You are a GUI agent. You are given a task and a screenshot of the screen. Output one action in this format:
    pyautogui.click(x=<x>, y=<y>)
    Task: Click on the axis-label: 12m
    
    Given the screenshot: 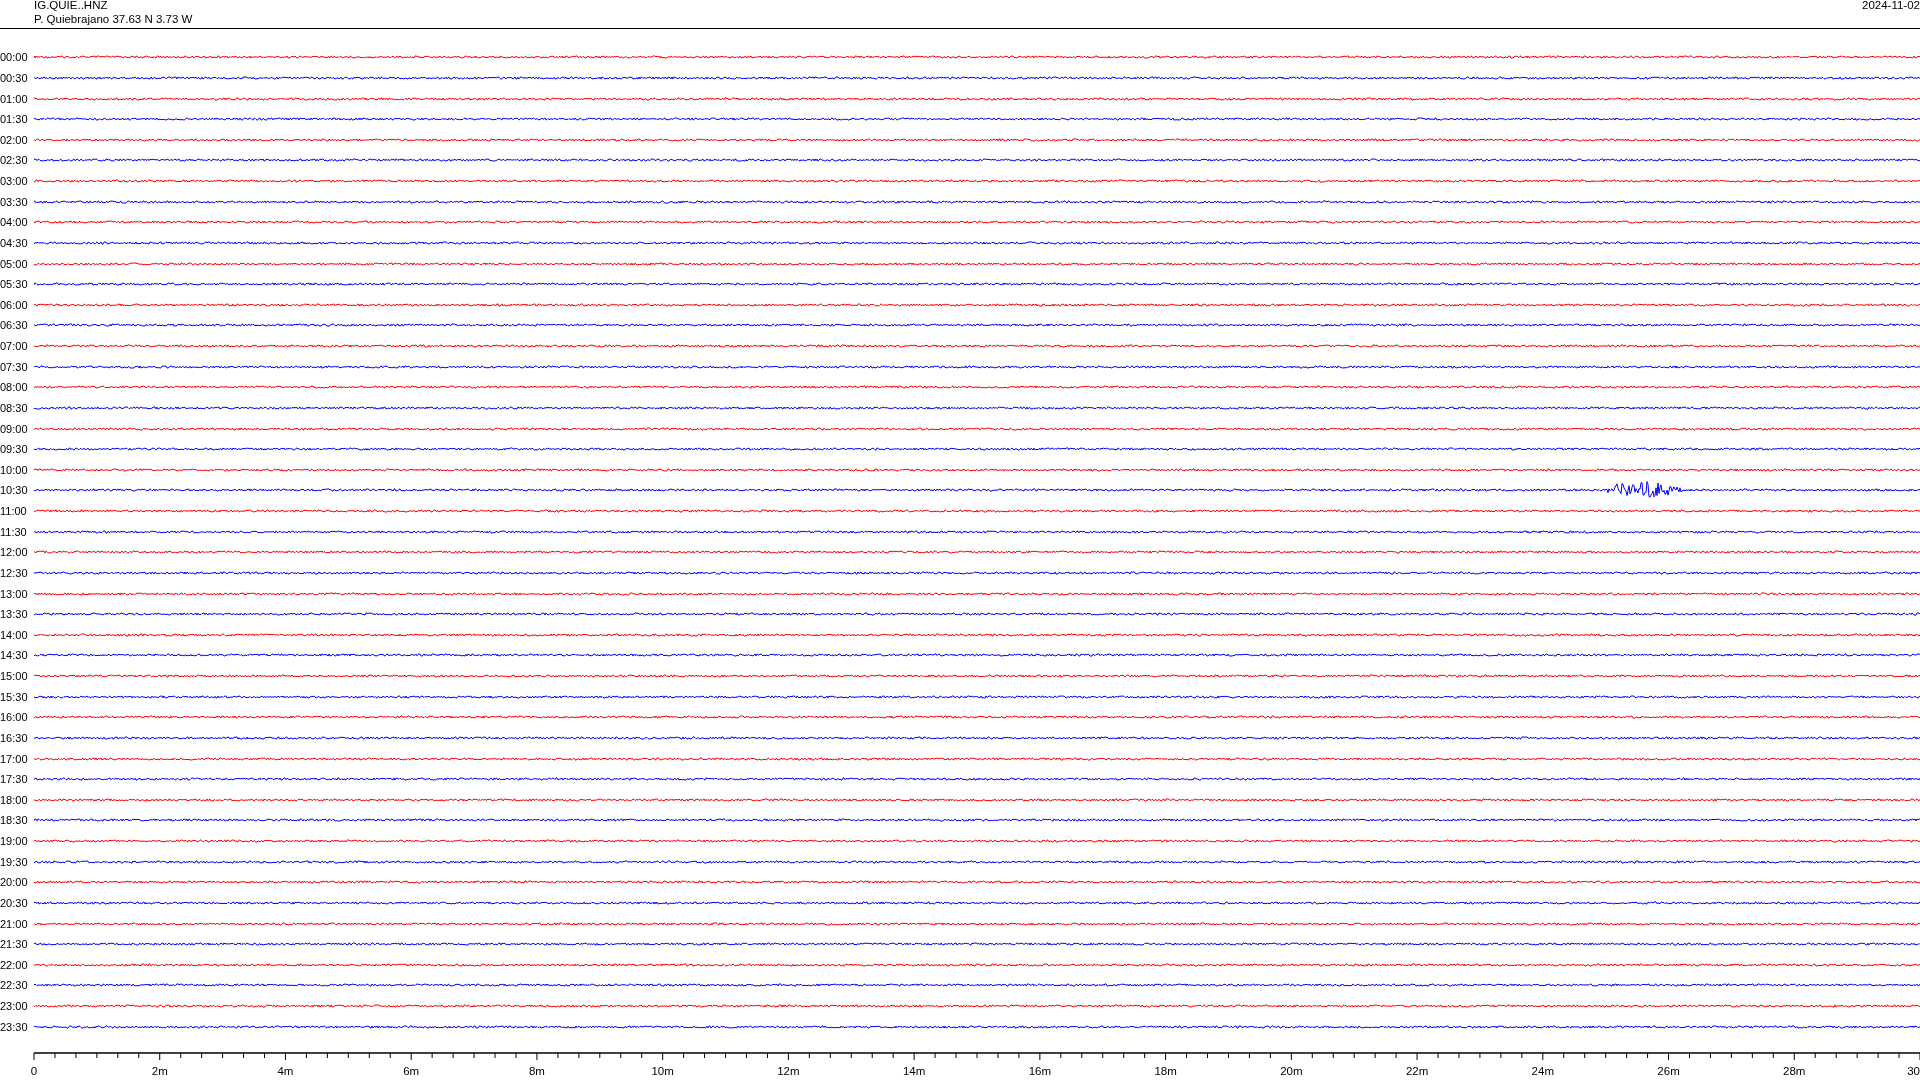 What is the action you would take?
    pyautogui.click(x=788, y=1071)
    